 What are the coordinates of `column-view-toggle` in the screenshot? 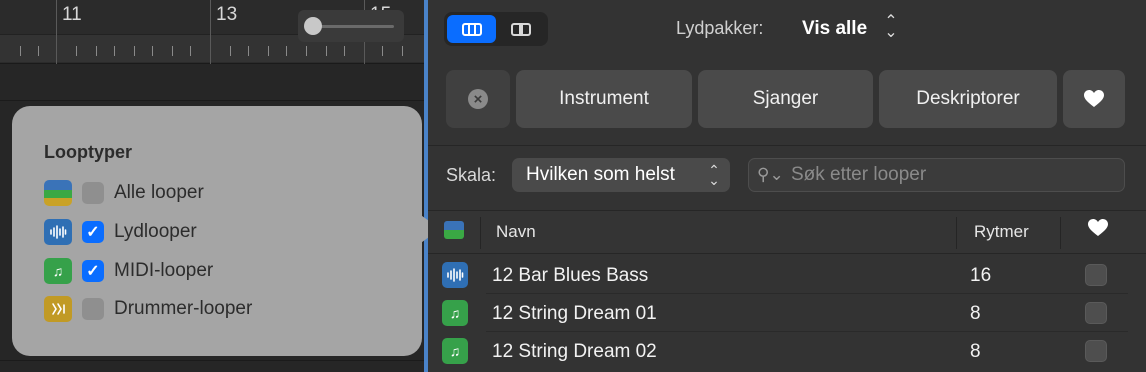 It's located at (520, 29).